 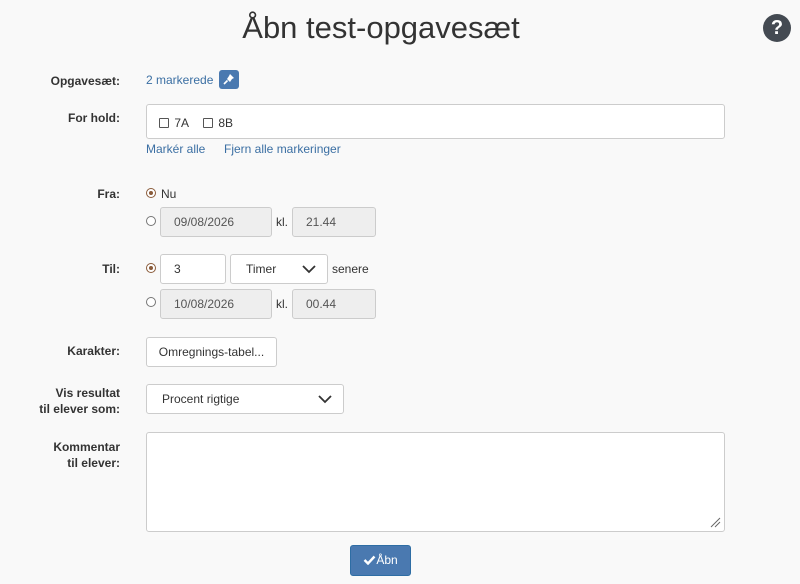 What do you see at coordinates (245, 399) in the screenshot?
I see `vis-result-select: Procent rigtige` at bounding box center [245, 399].